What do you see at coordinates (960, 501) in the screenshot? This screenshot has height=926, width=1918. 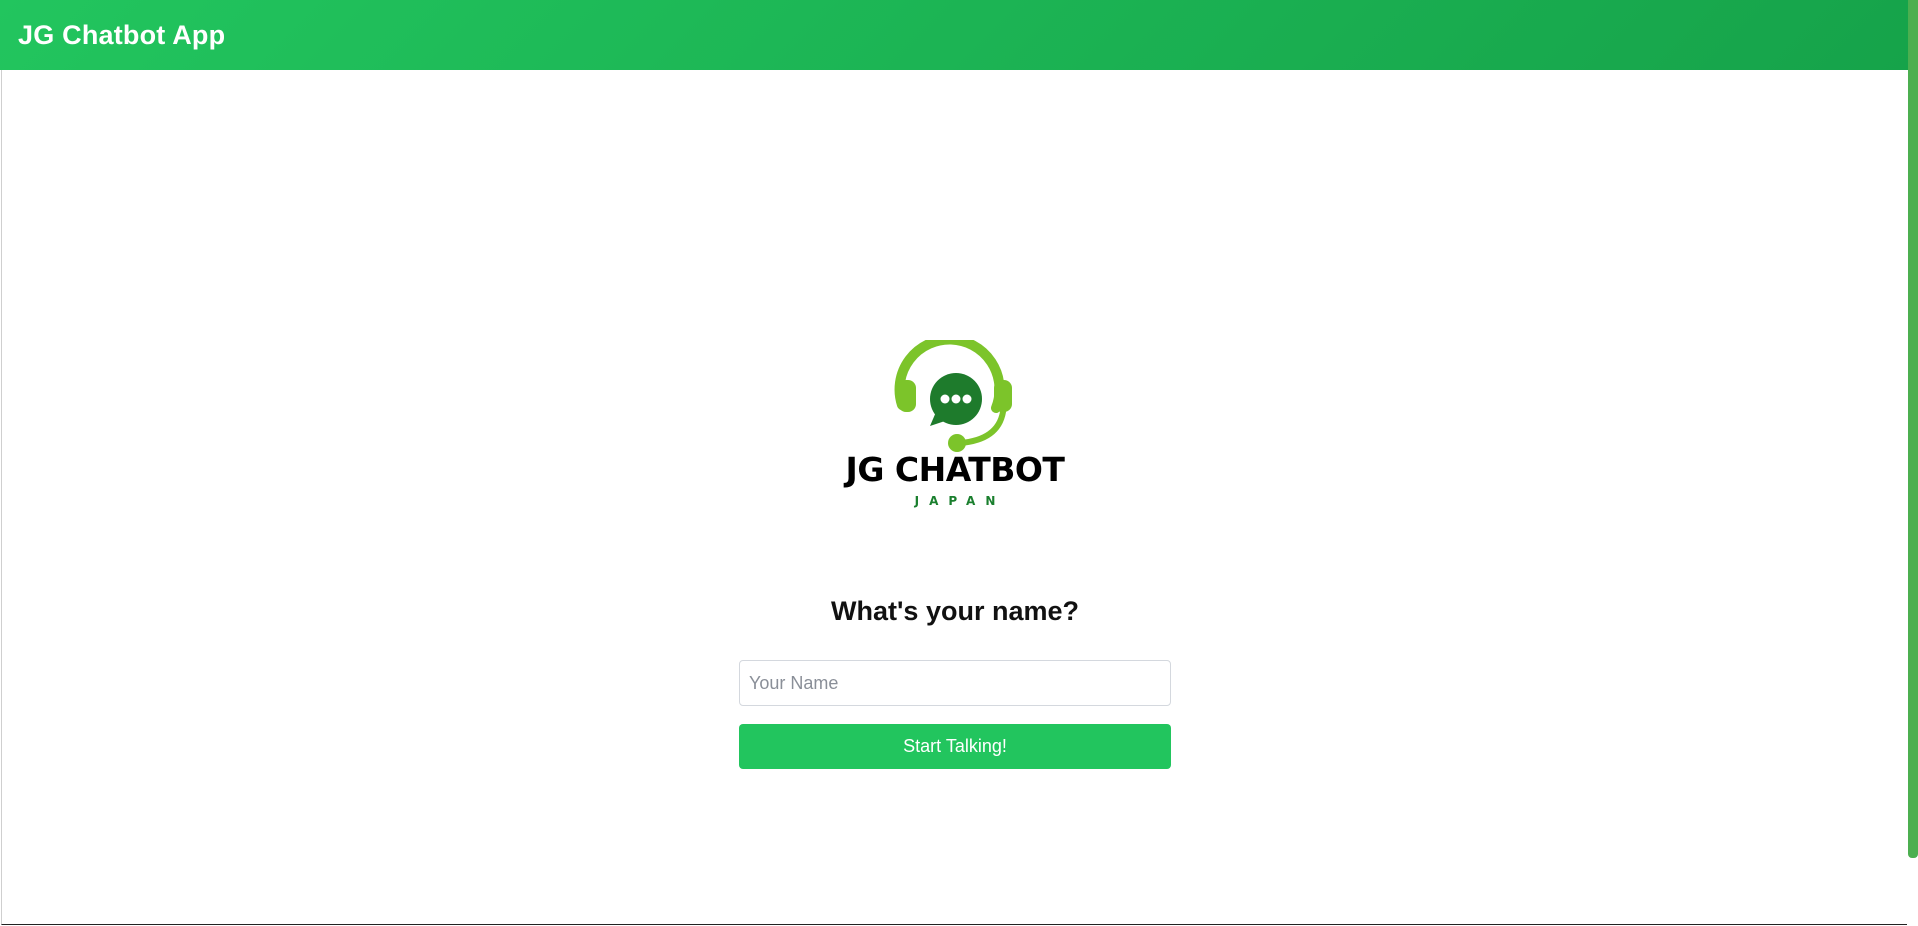 I see `logo-sub-text: JAPAN` at bounding box center [960, 501].